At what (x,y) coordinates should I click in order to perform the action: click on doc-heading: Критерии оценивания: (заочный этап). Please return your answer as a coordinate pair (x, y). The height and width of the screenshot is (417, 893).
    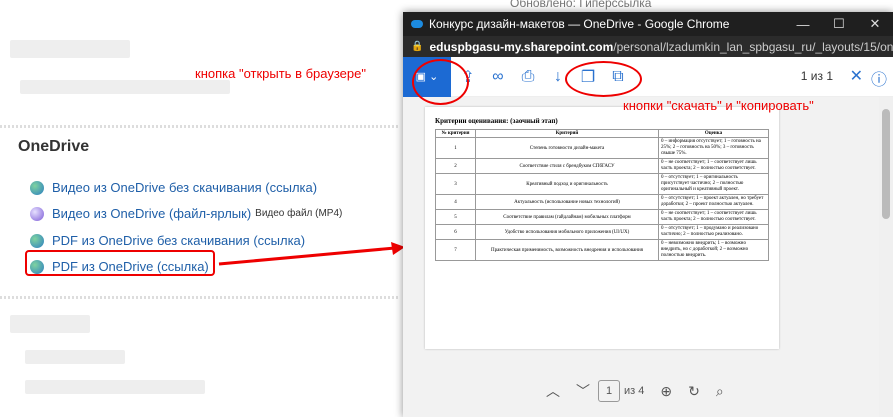
    Looking at the image, I should click on (496, 121).